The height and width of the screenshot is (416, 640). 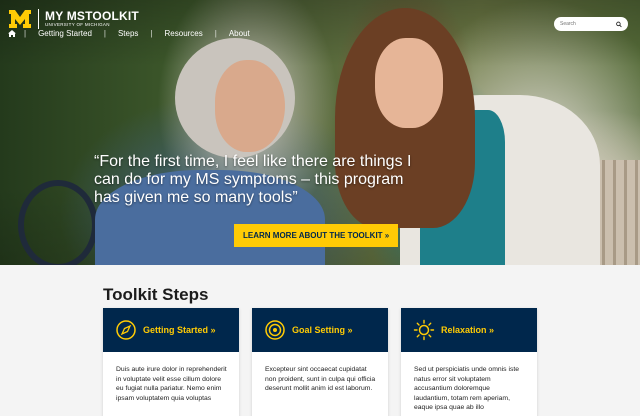 I want to click on card-header: Goal Setting », so click(x=320, y=330).